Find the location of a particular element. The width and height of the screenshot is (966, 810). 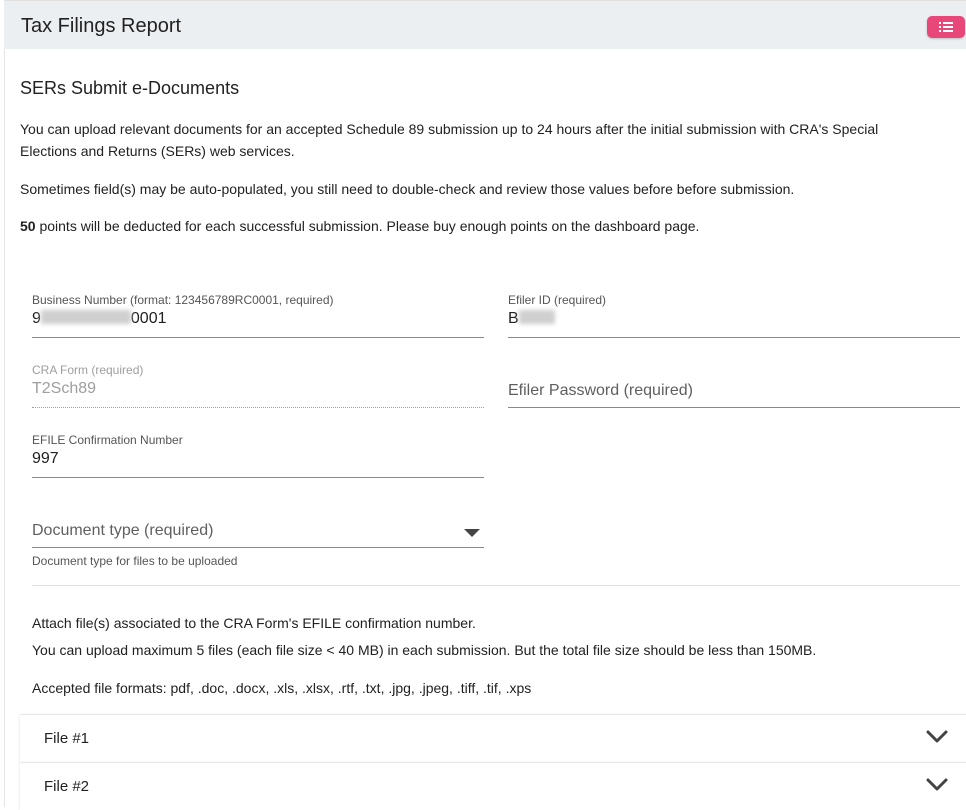

efile-confirmation-value: 997 is located at coordinates (258, 459).